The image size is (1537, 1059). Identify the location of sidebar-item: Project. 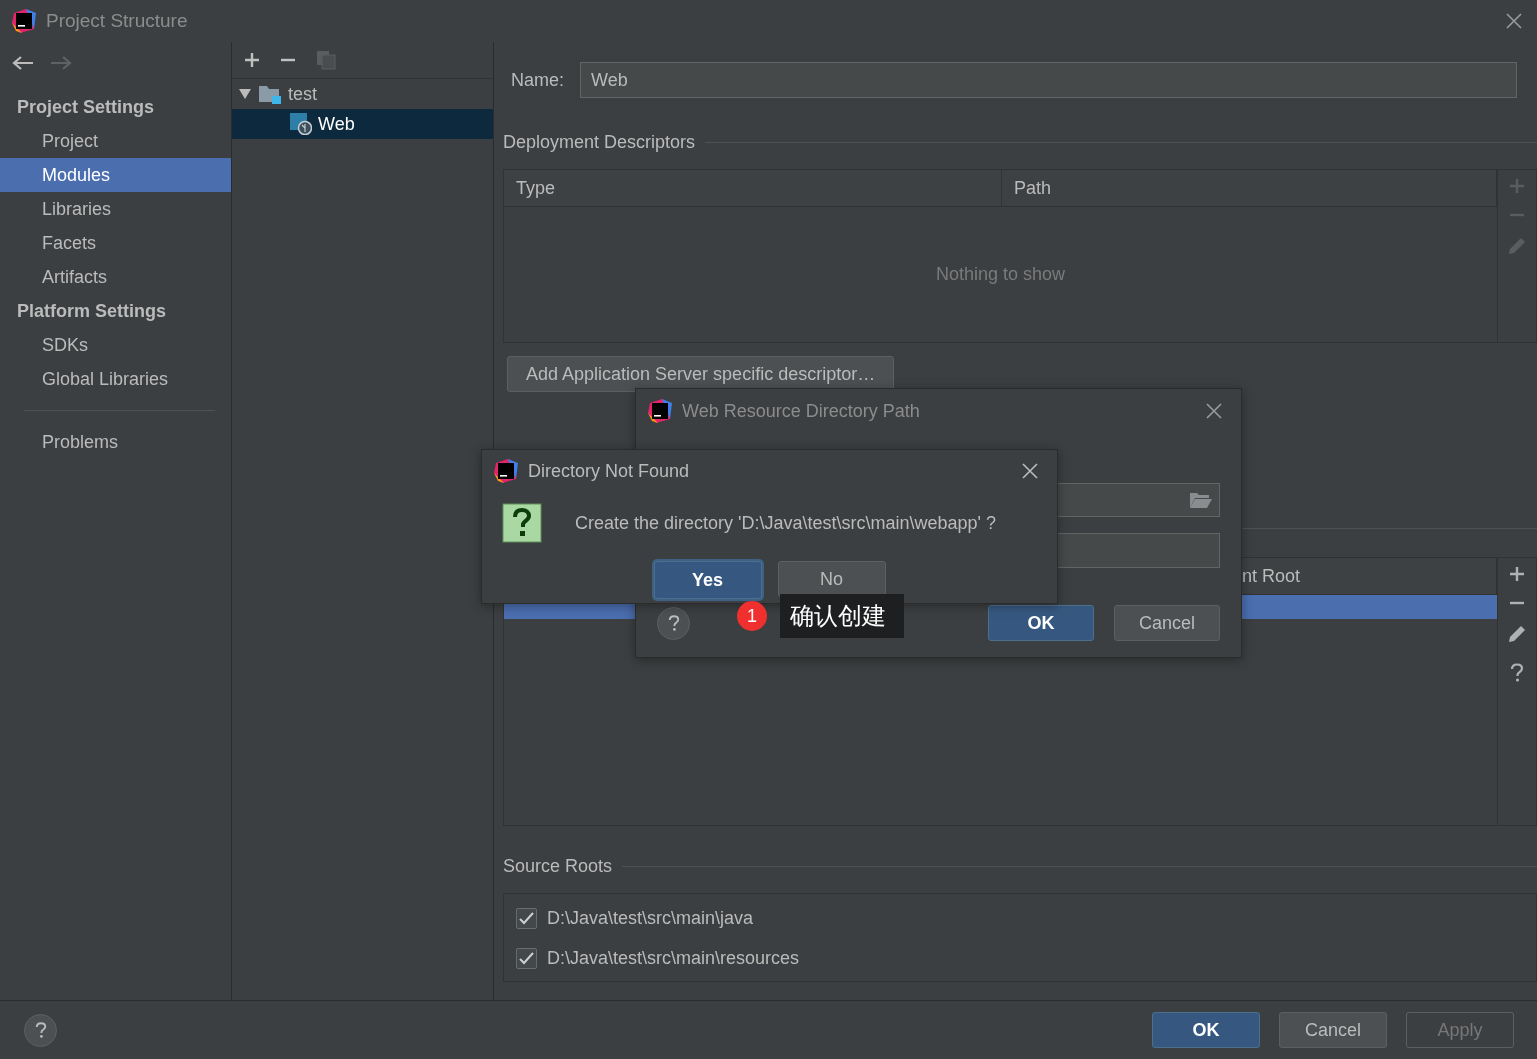
(115, 141).